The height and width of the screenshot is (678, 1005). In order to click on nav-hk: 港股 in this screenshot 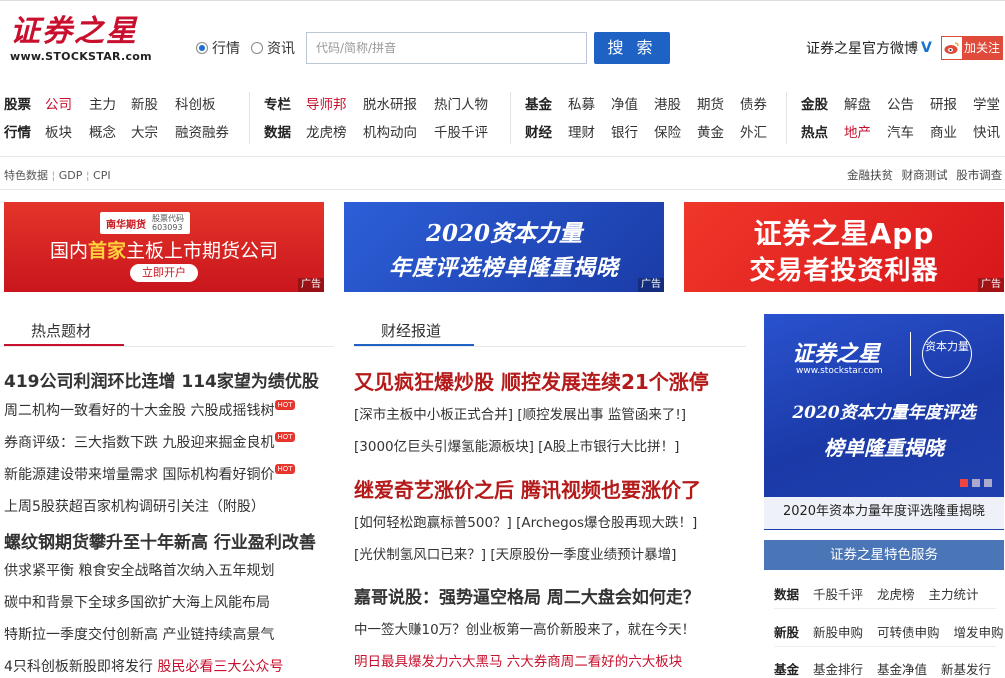, I will do `click(667, 103)`.